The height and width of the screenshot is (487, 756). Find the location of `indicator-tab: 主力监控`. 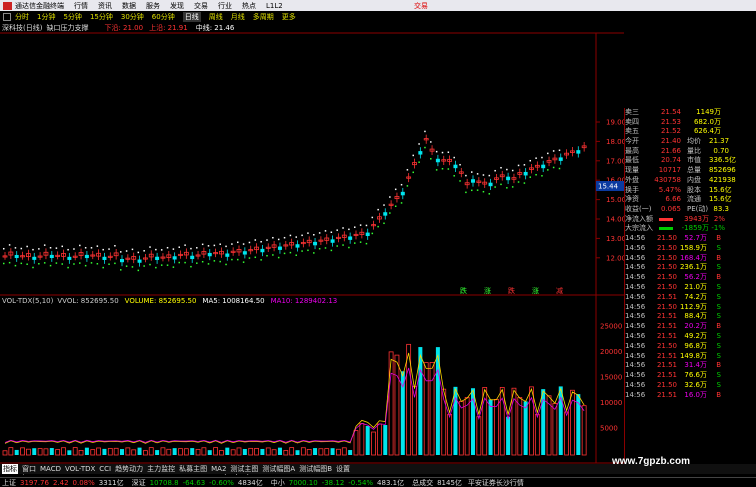

indicator-tab: 主力监控 is located at coordinates (161, 469).